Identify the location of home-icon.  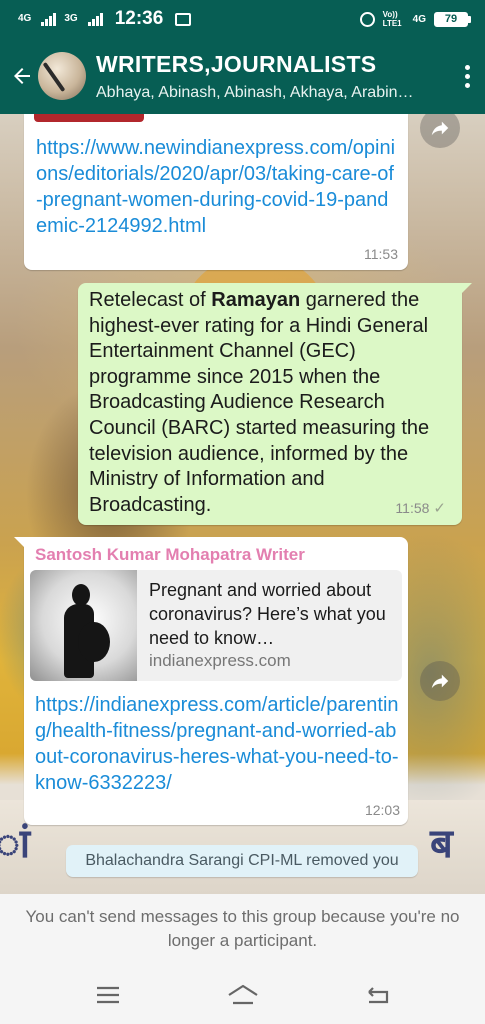
(242, 994).